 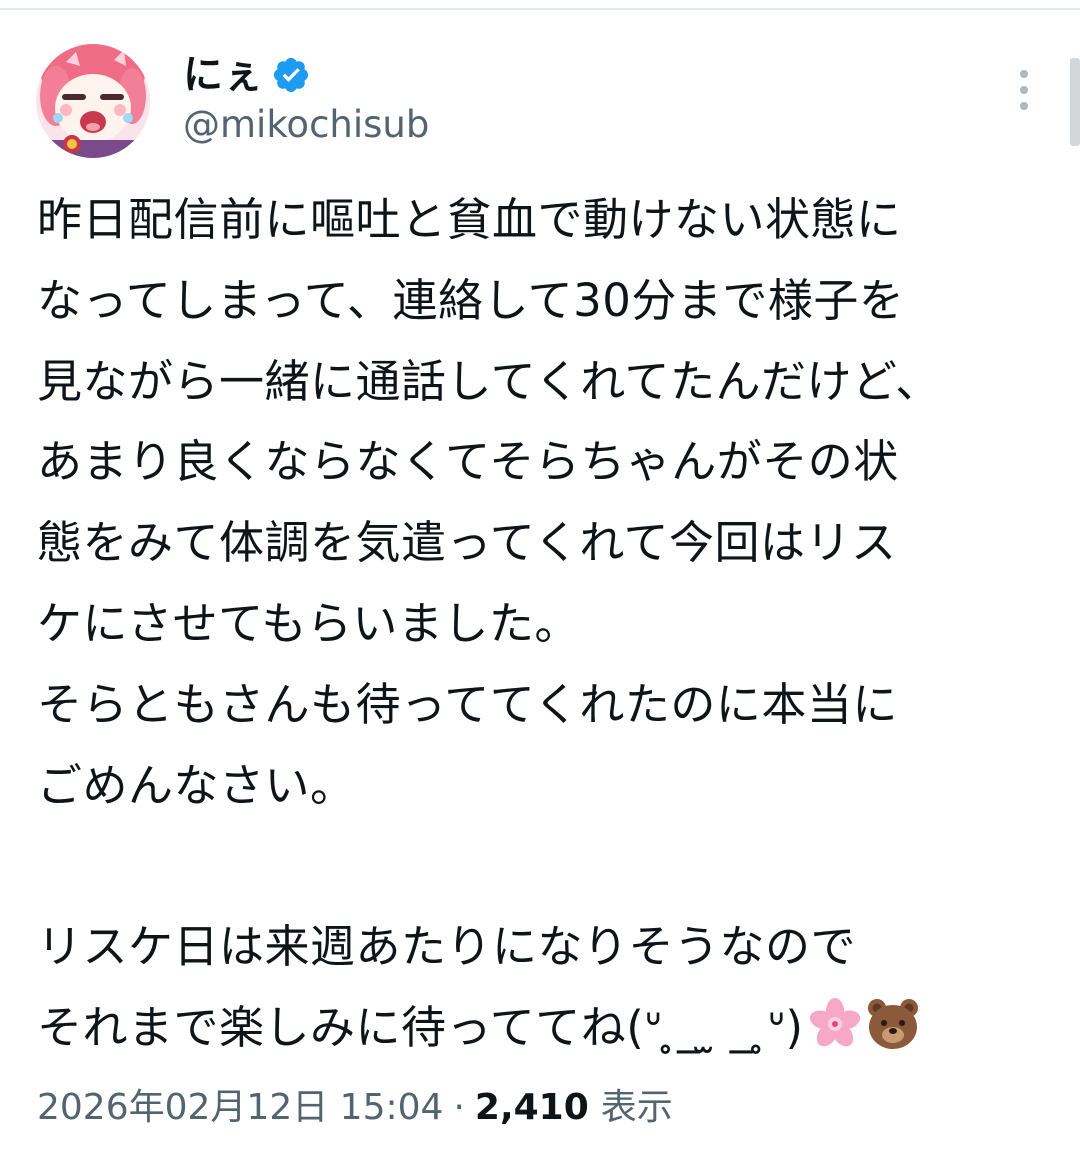 I want to click on post-text-line: ごめんなさい。, so click(x=196, y=785).